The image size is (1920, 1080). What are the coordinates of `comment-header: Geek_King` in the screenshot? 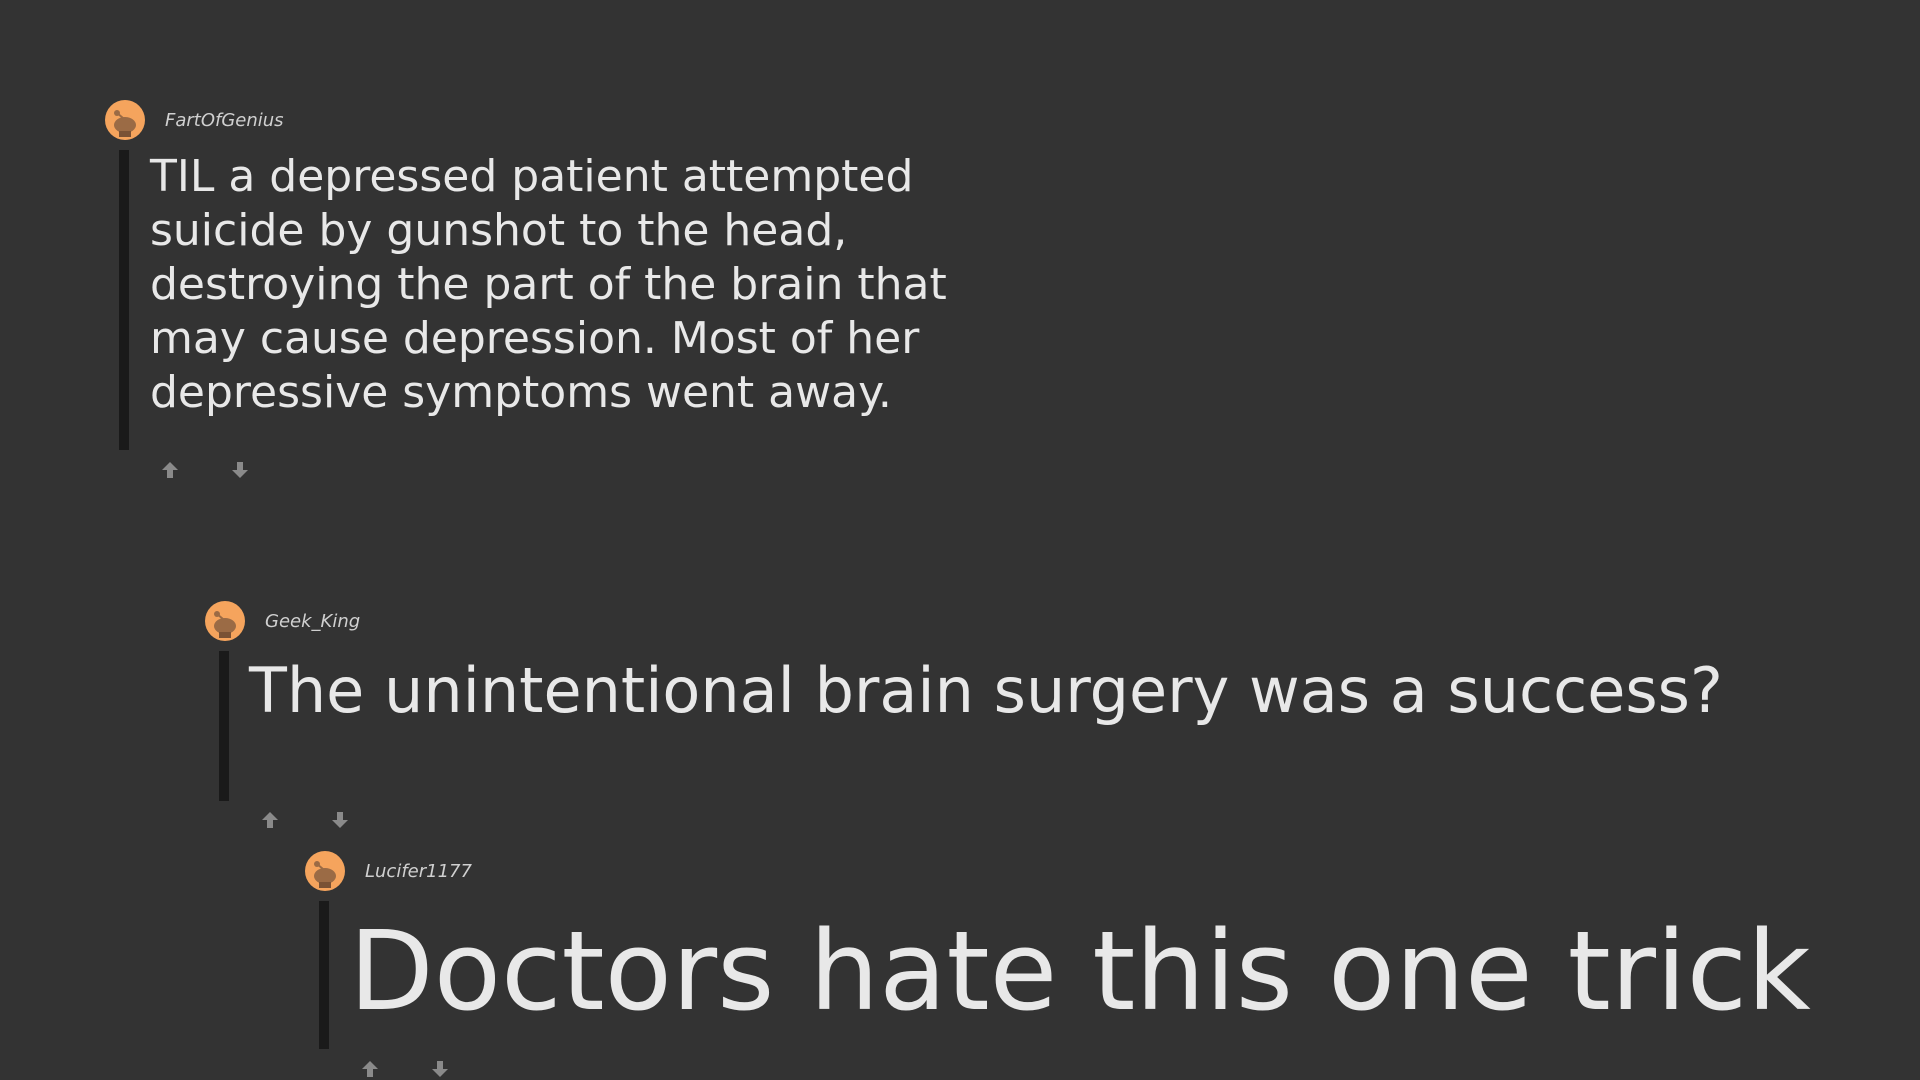 It's located at (282, 621).